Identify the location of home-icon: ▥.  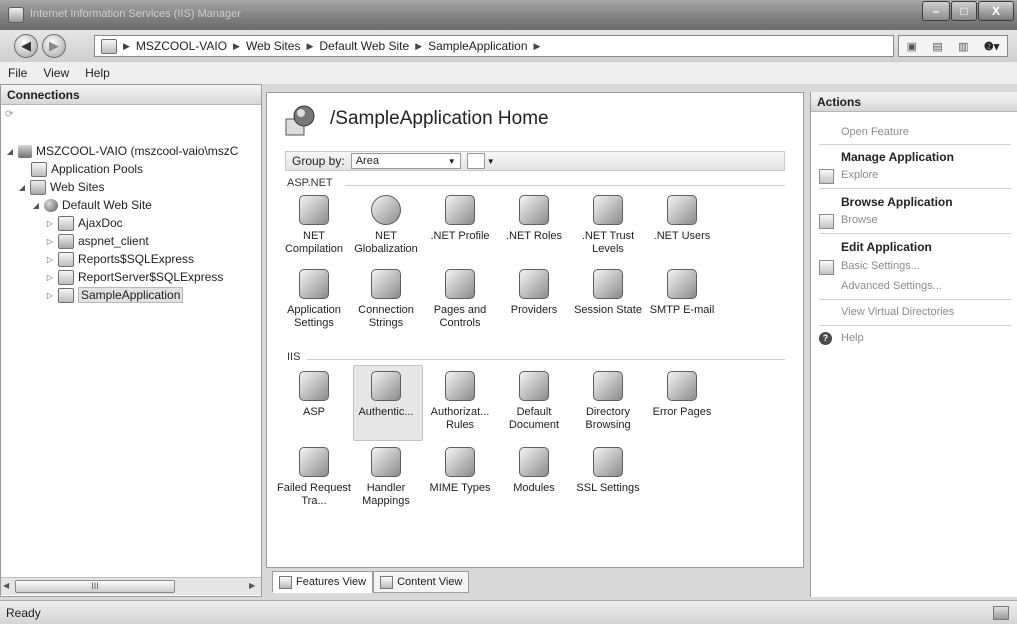
(963, 46).